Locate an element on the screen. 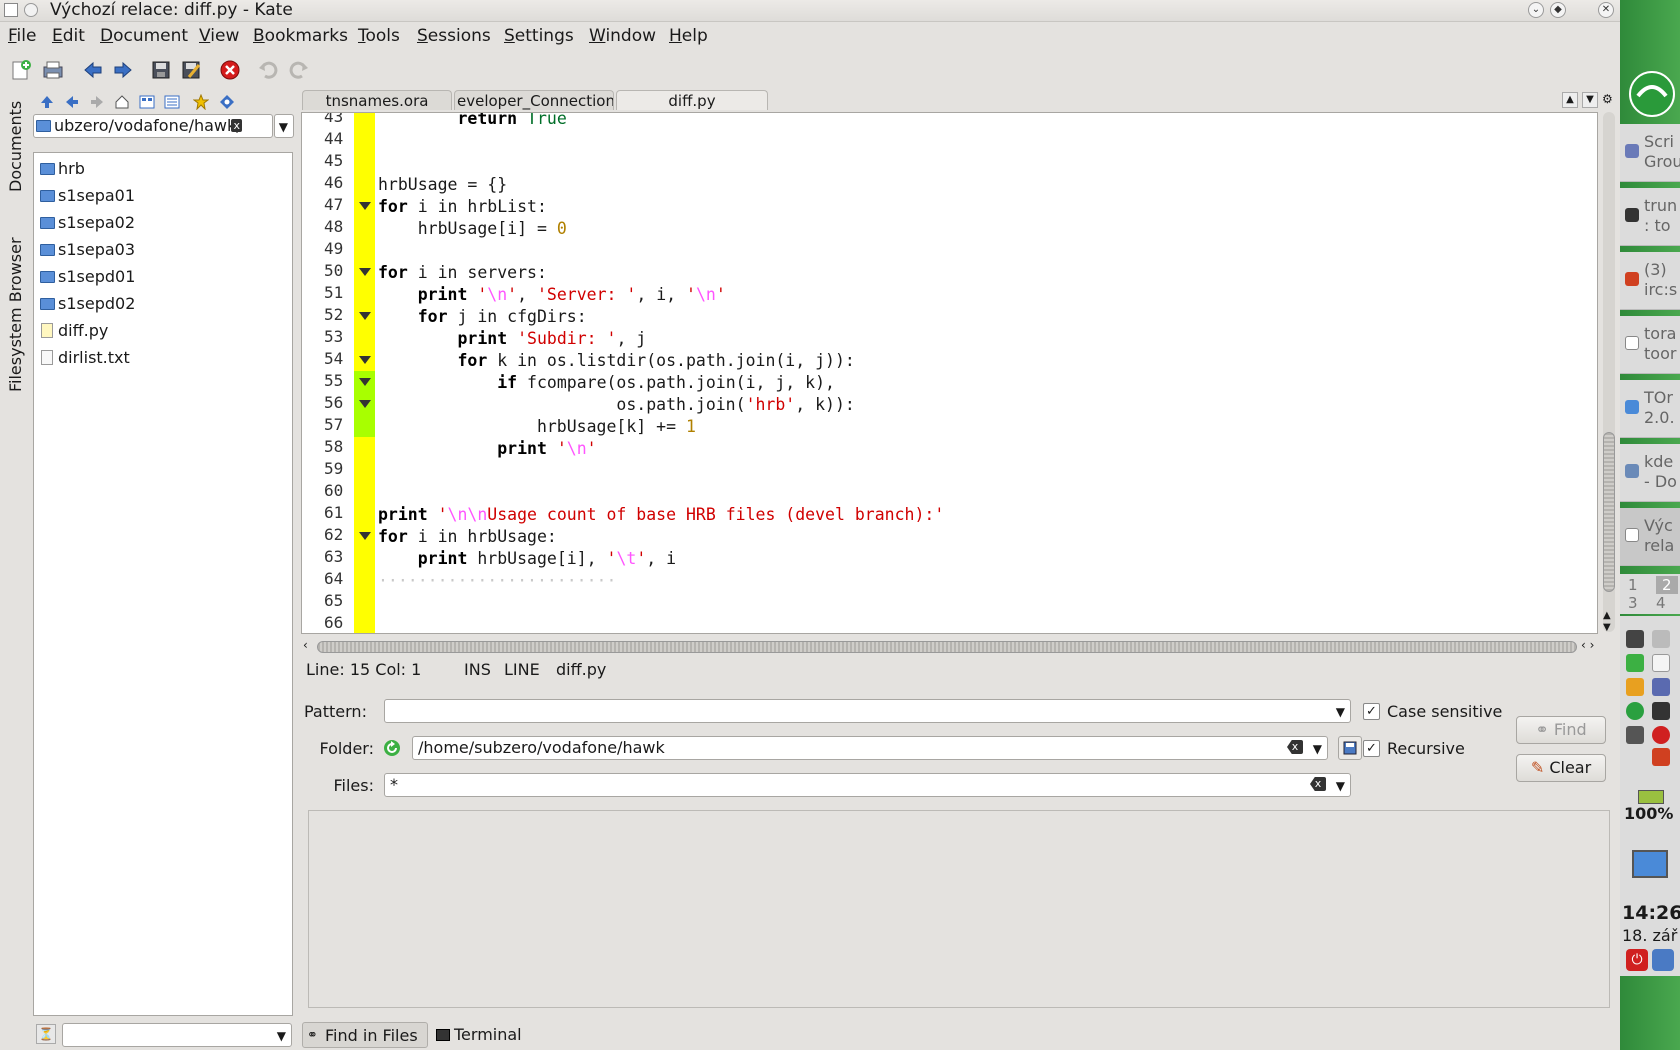 This screenshot has width=1680, height=1050. menu-bookmarks: Bookmarks is located at coordinates (300, 36).